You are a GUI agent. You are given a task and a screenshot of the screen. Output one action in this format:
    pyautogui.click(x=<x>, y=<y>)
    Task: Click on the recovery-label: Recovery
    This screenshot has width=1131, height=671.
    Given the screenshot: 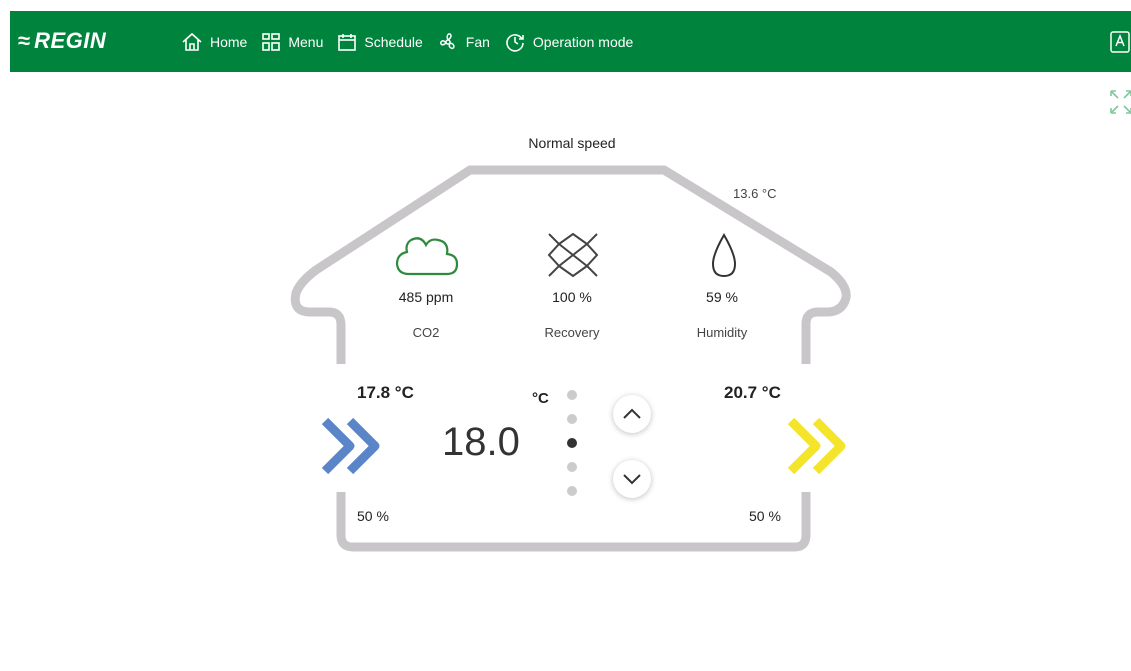 What is the action you would take?
    pyautogui.click(x=572, y=332)
    